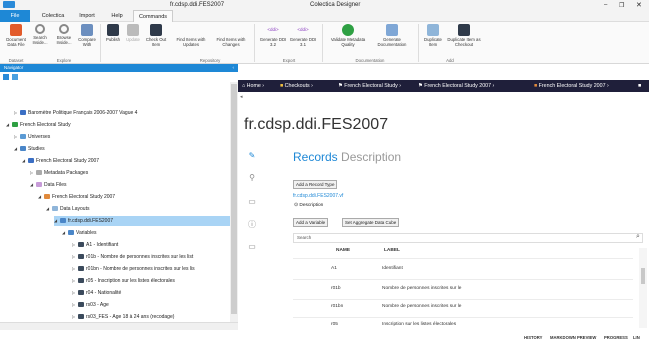 This screenshot has height=345, width=649. Describe the element at coordinates (605, 5) in the screenshot. I see `minimize-icon: –` at that location.